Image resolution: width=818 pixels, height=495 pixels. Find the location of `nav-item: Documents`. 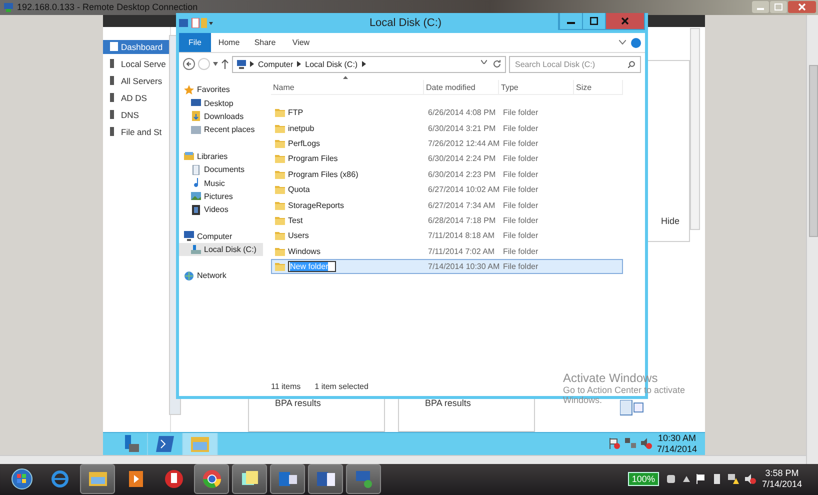

nav-item: Documents is located at coordinates (221, 169).